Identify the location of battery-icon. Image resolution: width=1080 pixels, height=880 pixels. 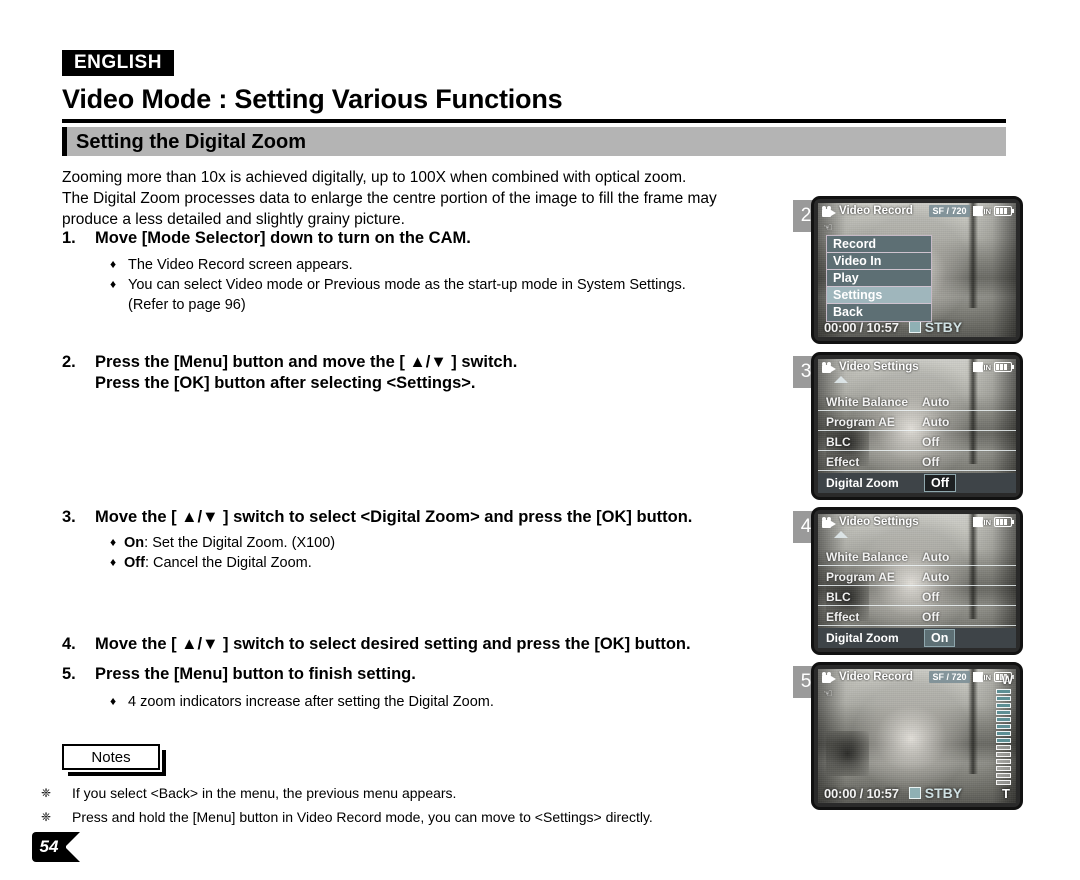
(1004, 522).